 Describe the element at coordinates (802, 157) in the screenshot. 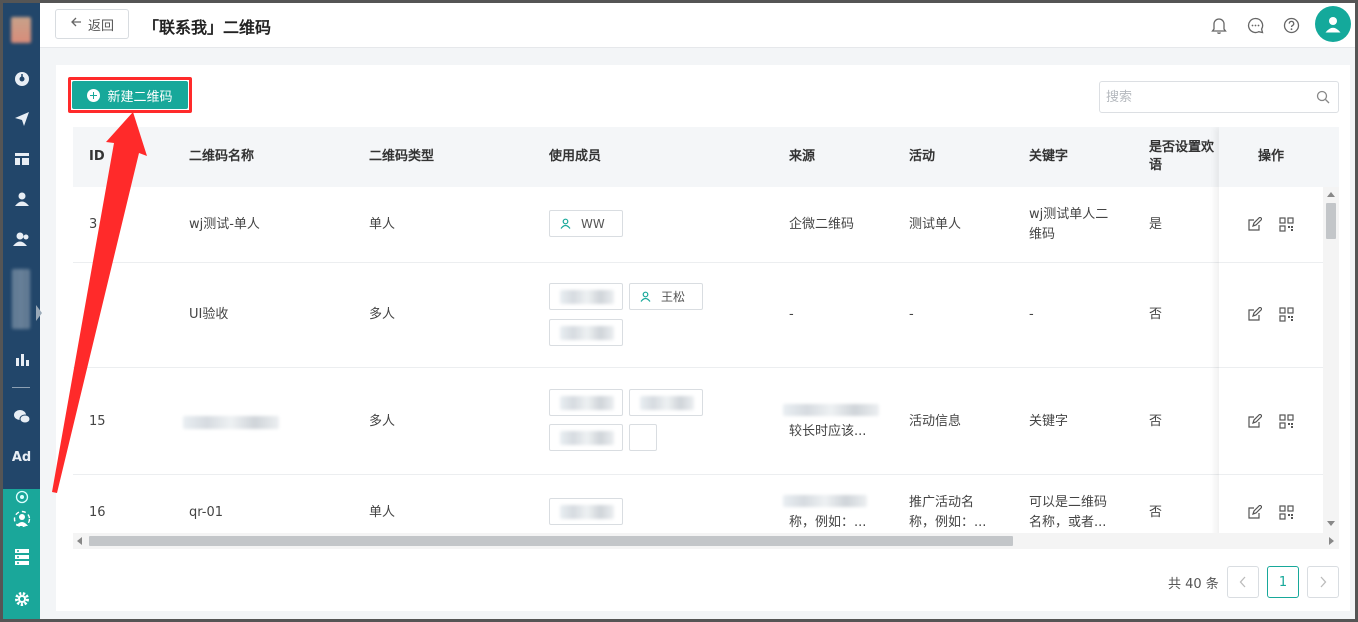

I see `col-source: 来源` at that location.